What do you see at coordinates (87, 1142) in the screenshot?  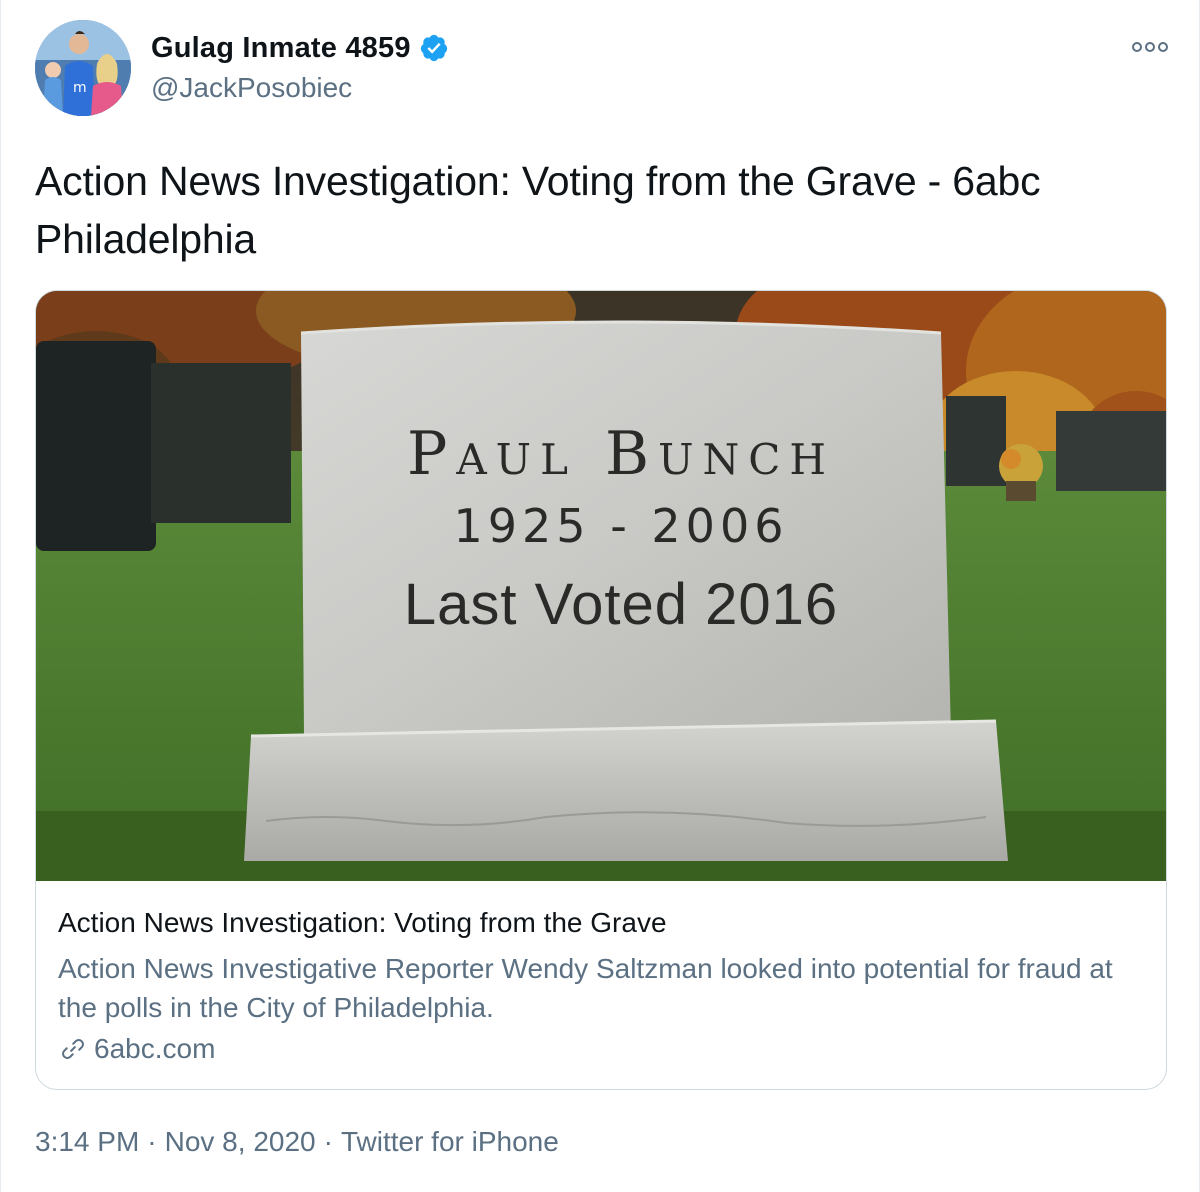 I see `tweet-time: 3:14 PM` at bounding box center [87, 1142].